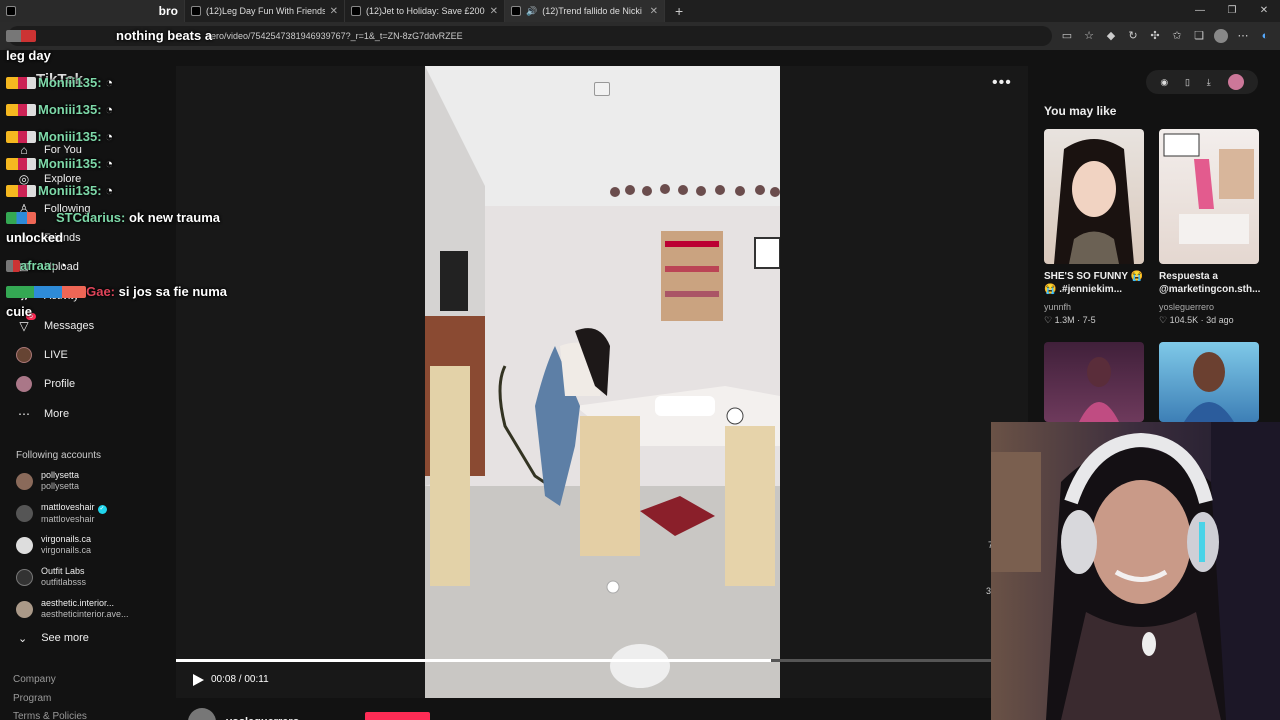 The width and height of the screenshot is (1280, 720). What do you see at coordinates (1221, 36) in the screenshot?
I see `browser-profile-avatar` at bounding box center [1221, 36].